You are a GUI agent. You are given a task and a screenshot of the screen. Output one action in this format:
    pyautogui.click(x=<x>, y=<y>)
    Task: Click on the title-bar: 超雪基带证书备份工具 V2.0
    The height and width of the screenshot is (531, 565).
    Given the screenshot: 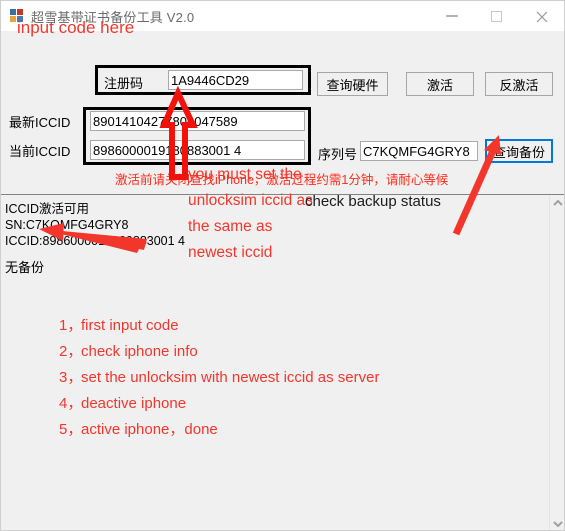 What is the action you would take?
    pyautogui.click(x=282, y=16)
    